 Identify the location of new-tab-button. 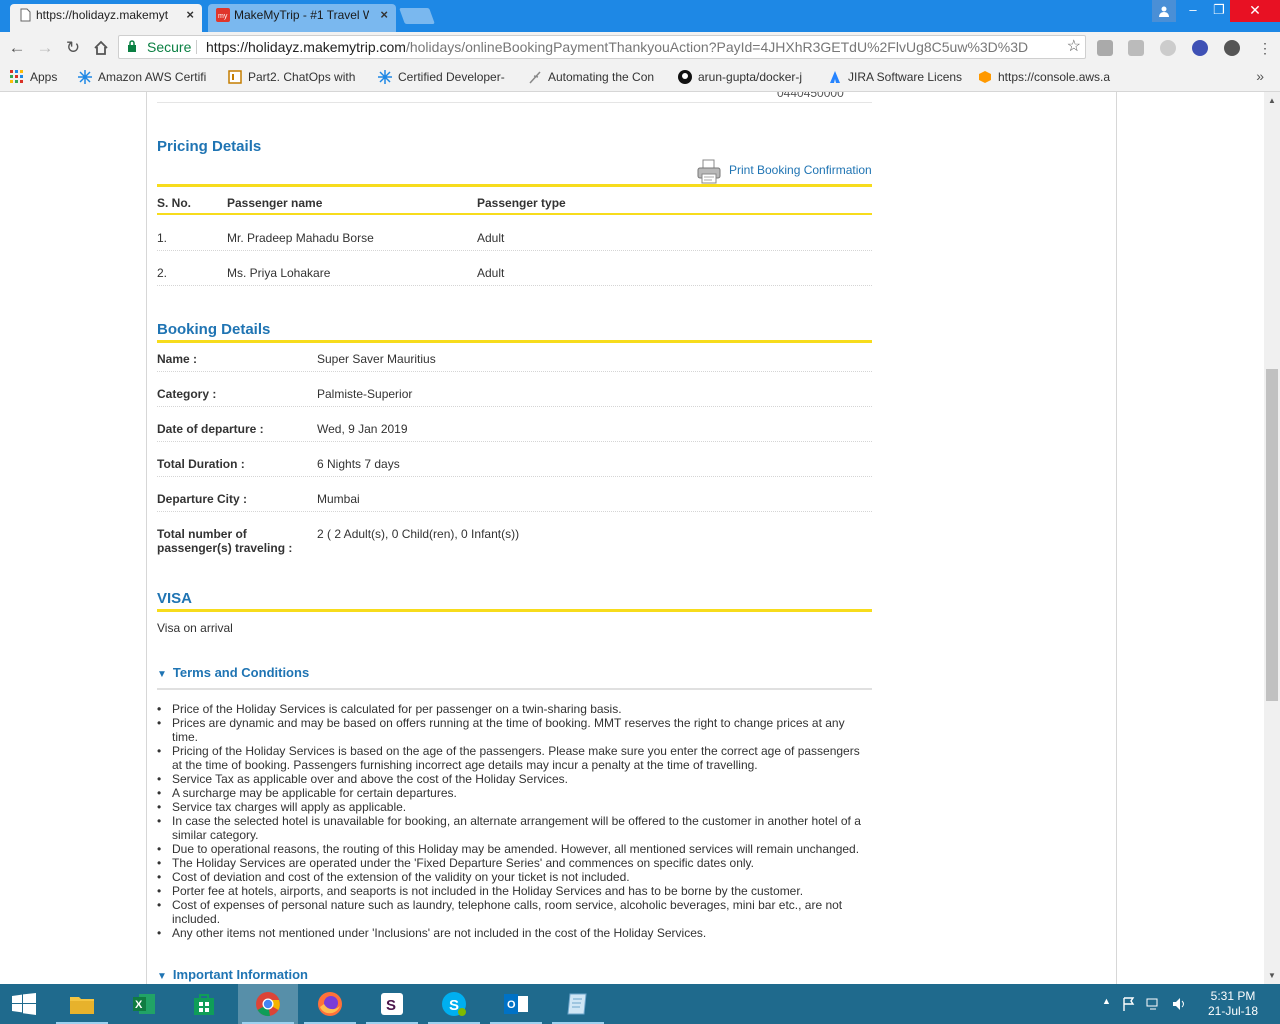
(417, 16).